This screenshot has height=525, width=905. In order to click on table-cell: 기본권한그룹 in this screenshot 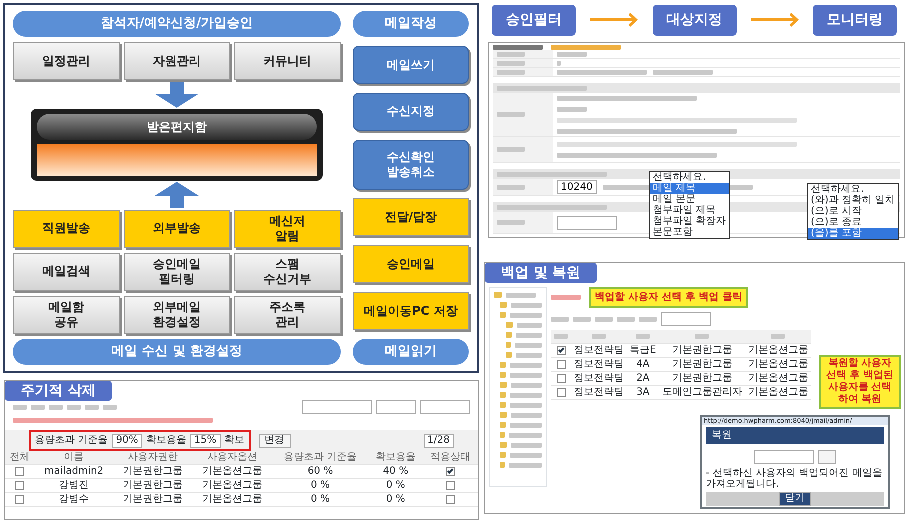, I will do `click(153, 499)`.